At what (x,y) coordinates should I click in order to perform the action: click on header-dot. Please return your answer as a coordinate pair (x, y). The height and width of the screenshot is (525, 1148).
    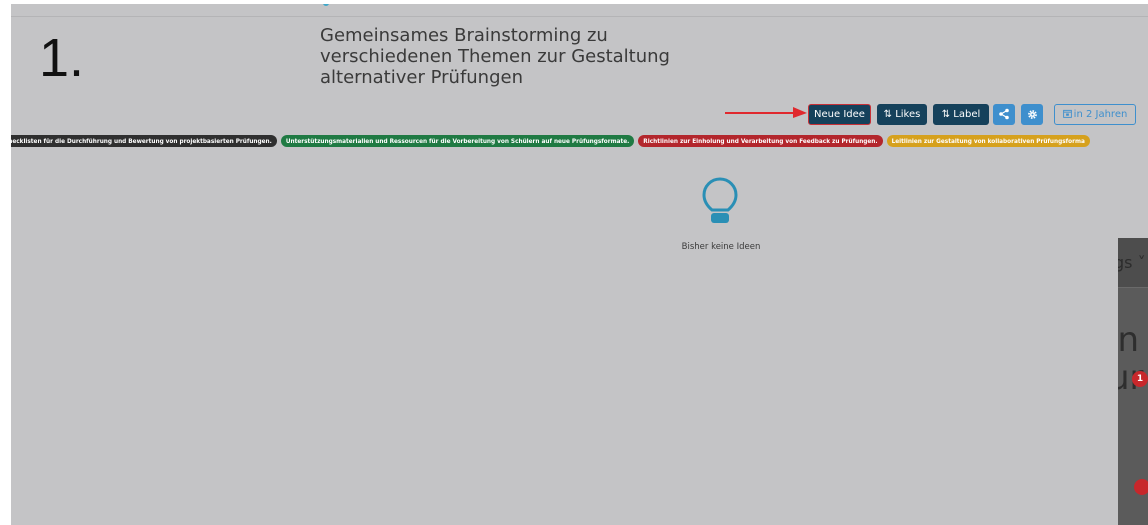
    Looking at the image, I should click on (326, 5).